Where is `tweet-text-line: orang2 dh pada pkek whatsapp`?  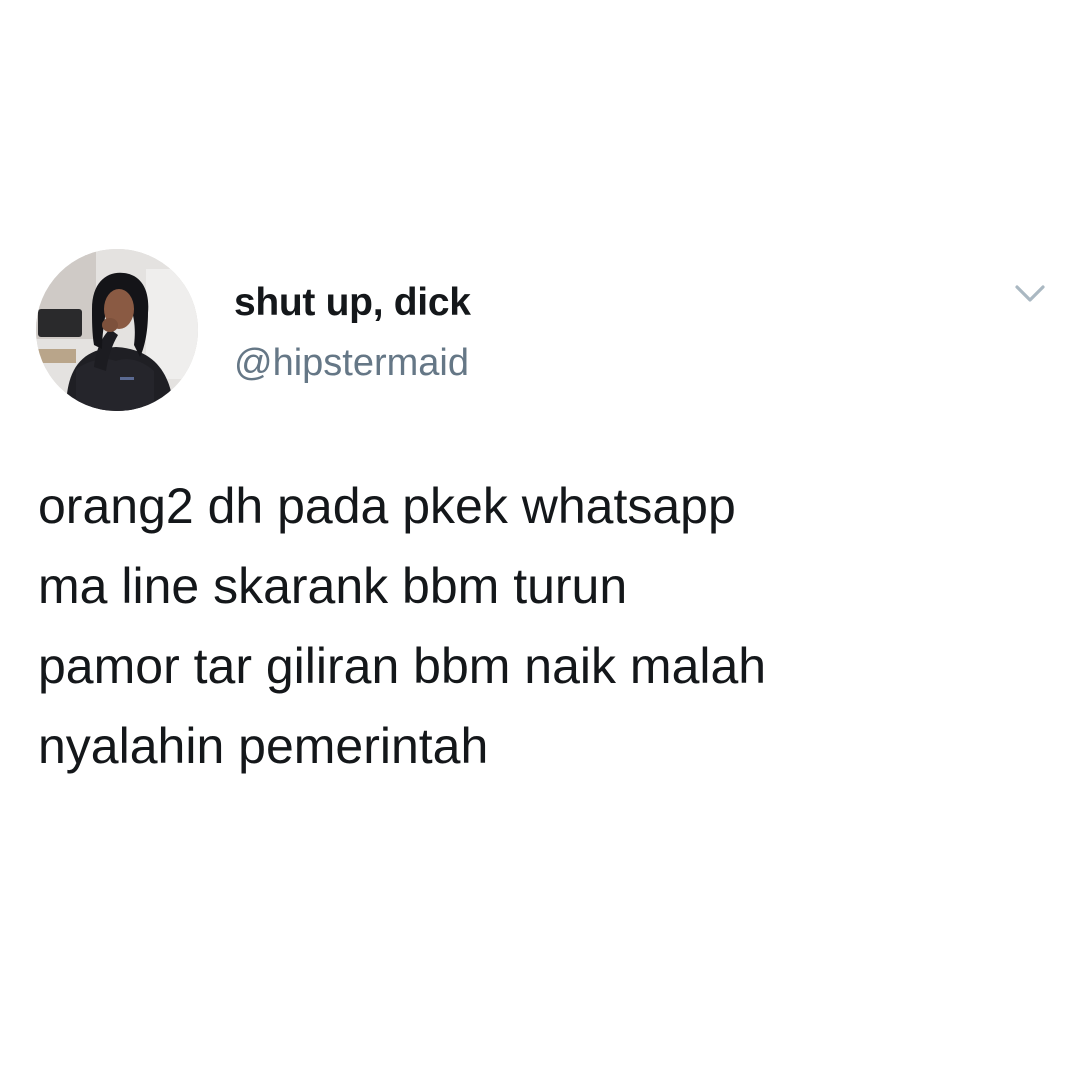 tweet-text-line: orang2 dh pada pkek whatsapp is located at coordinates (387, 506).